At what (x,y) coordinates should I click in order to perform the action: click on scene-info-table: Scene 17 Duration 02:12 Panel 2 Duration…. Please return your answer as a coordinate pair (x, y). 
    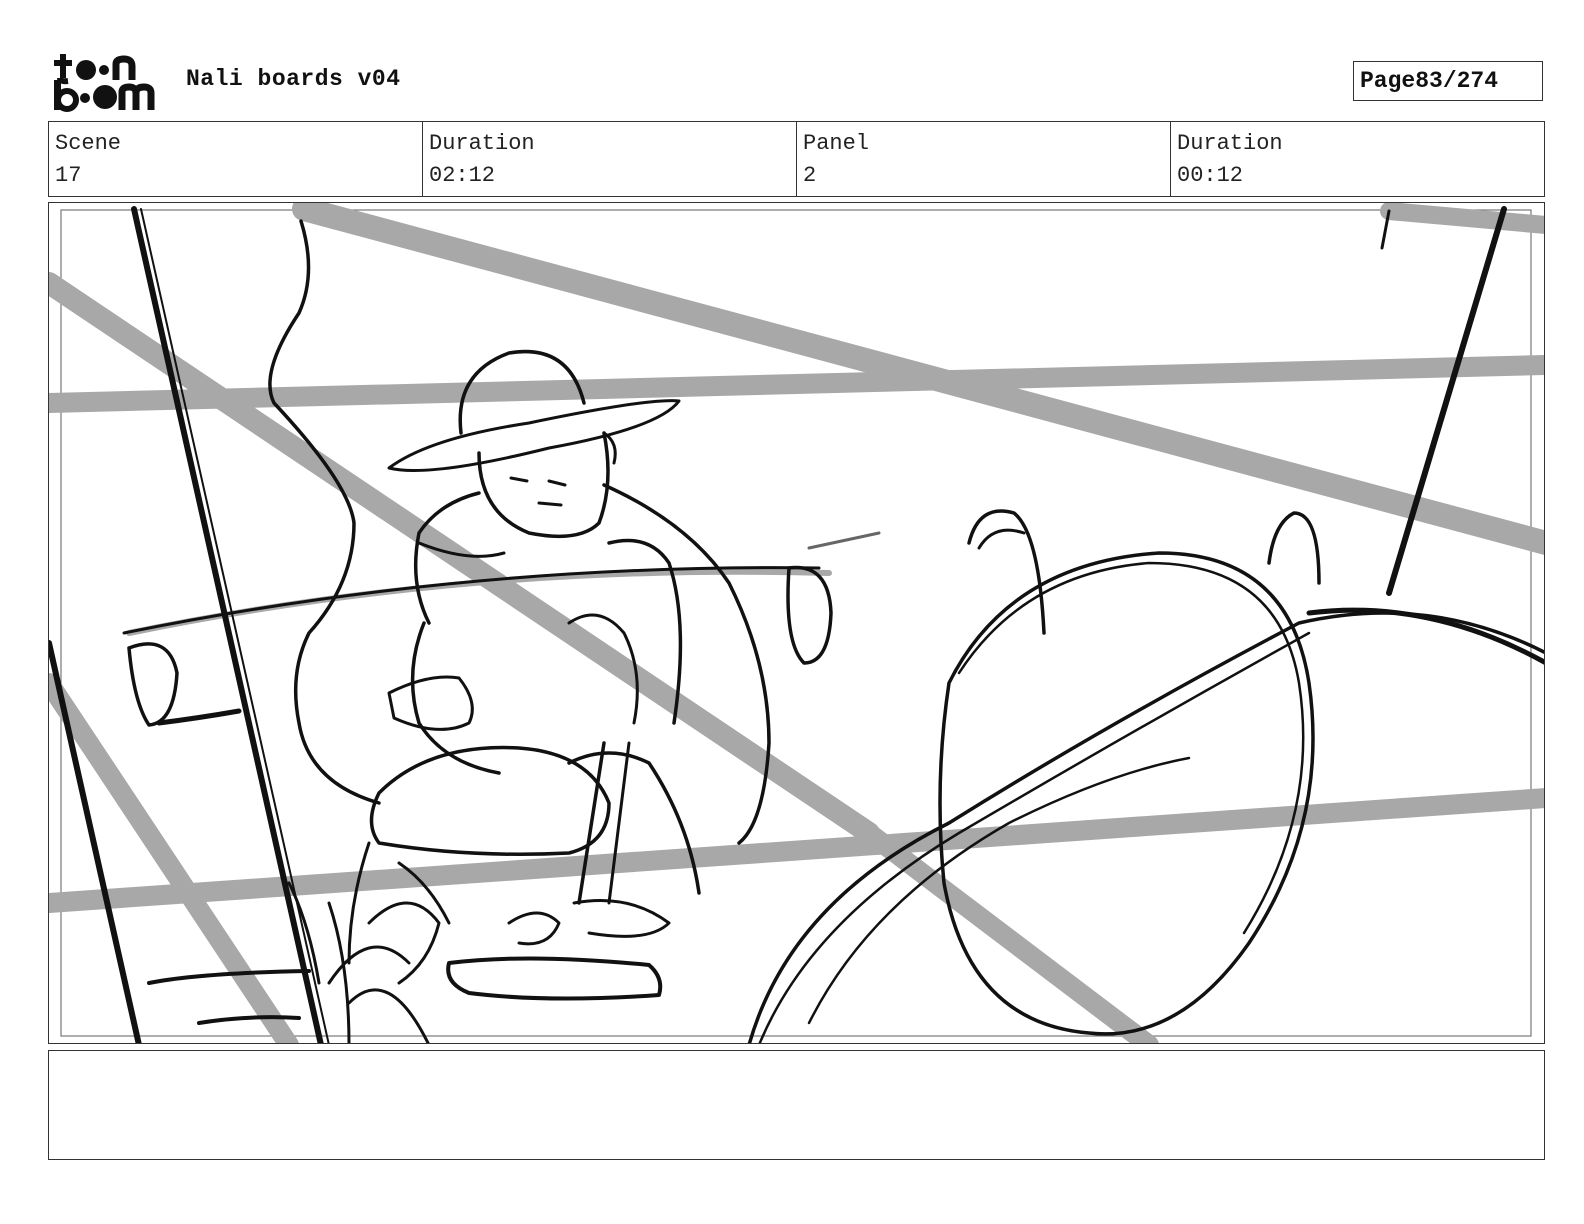
    Looking at the image, I should click on (796, 159).